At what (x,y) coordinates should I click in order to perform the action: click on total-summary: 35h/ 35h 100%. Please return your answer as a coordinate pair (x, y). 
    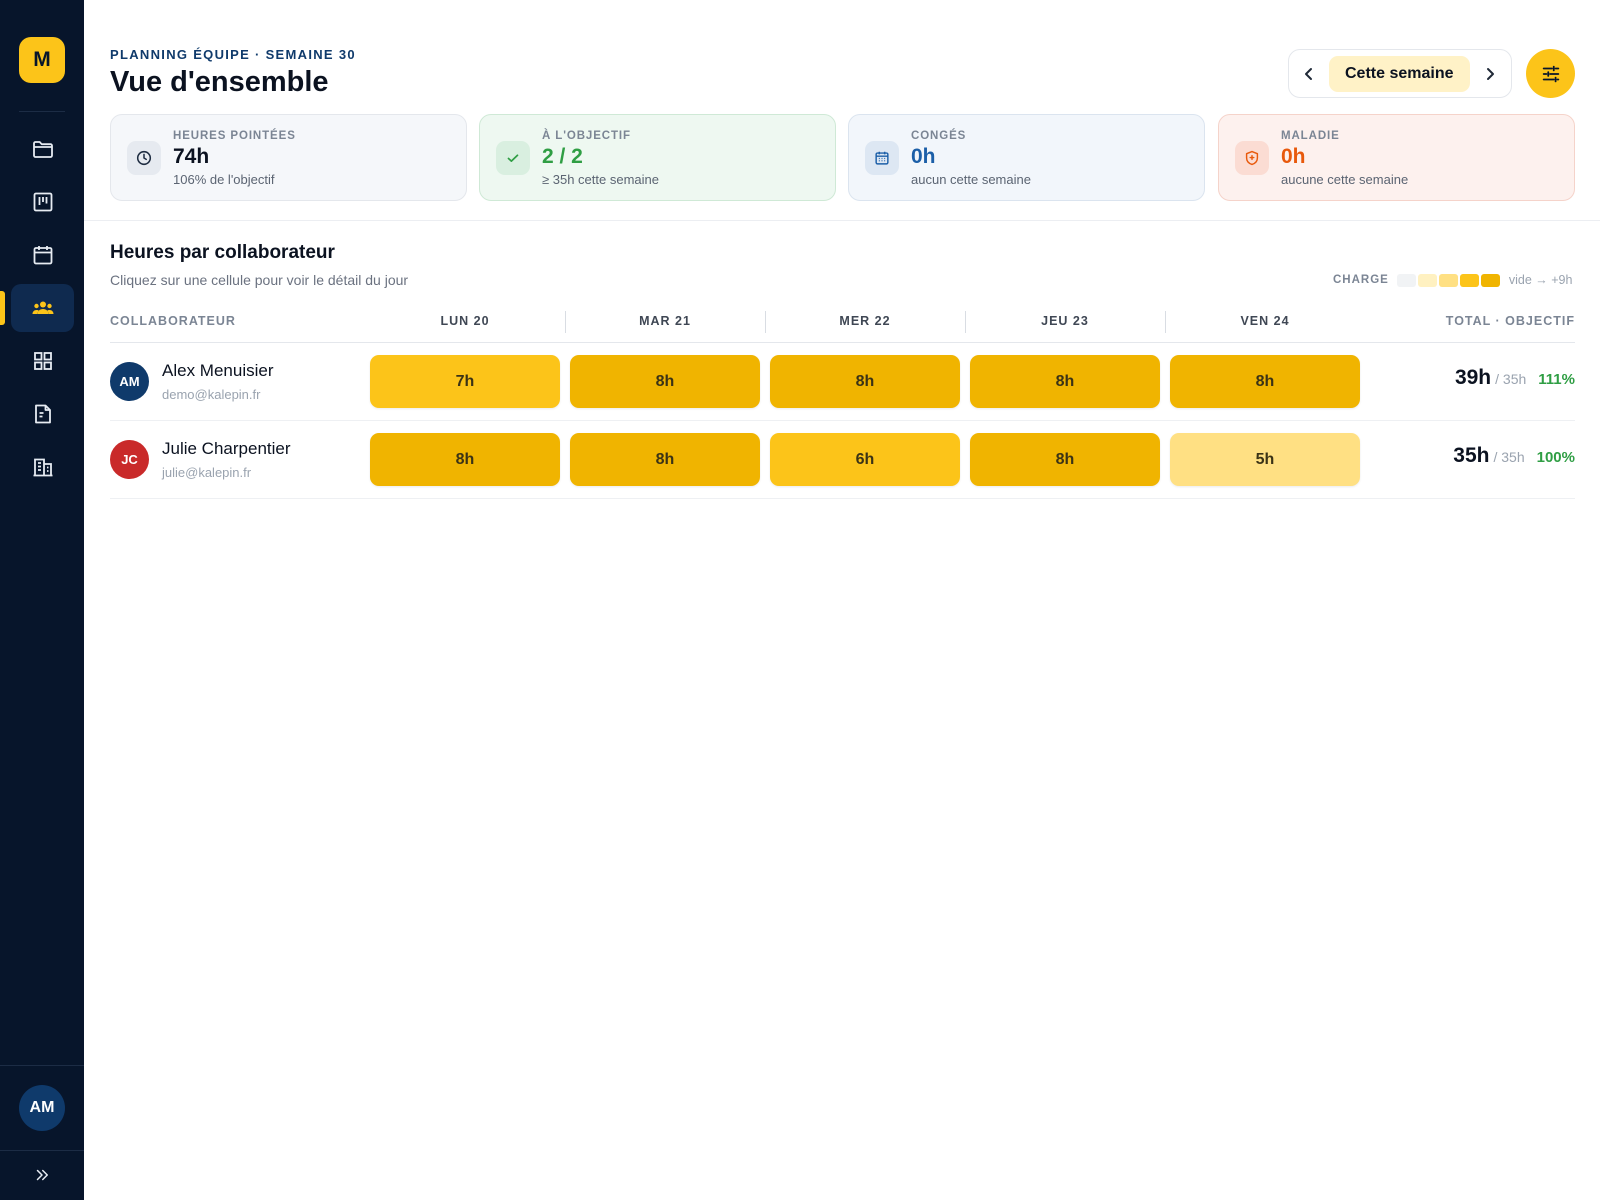
    Looking at the image, I should click on (1475, 456).